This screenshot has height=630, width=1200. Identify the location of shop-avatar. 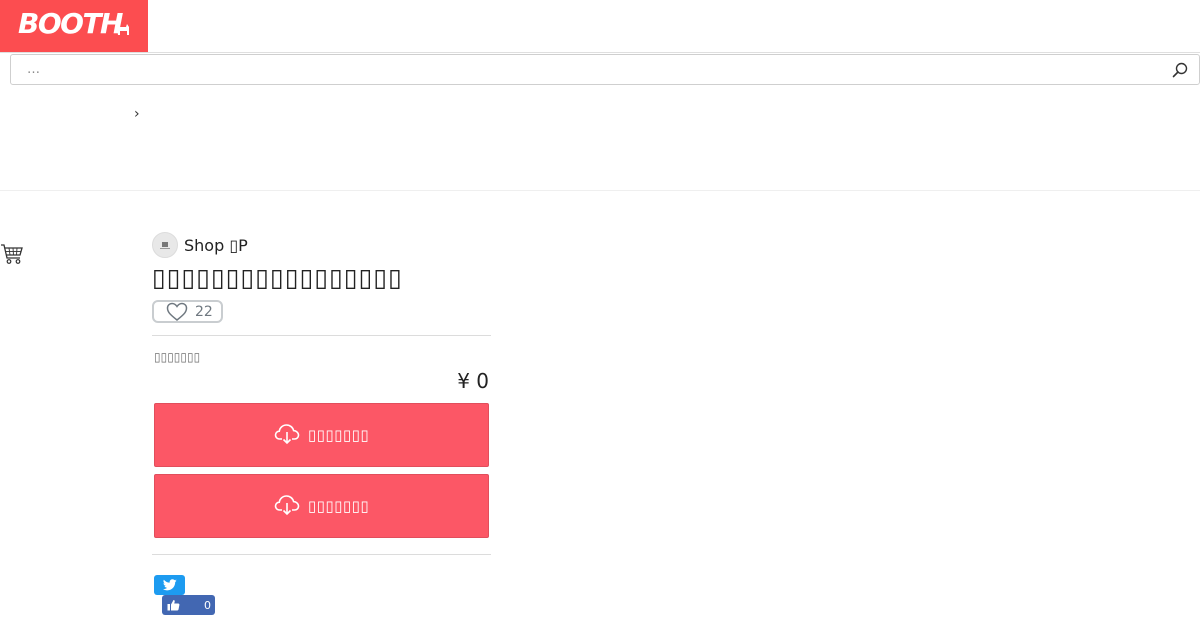
(165, 245).